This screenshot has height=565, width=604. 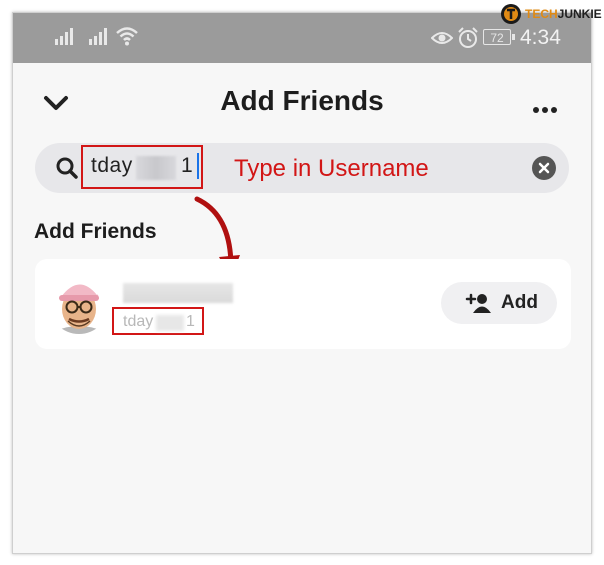 What do you see at coordinates (478, 305) in the screenshot?
I see `add-friend-icon` at bounding box center [478, 305].